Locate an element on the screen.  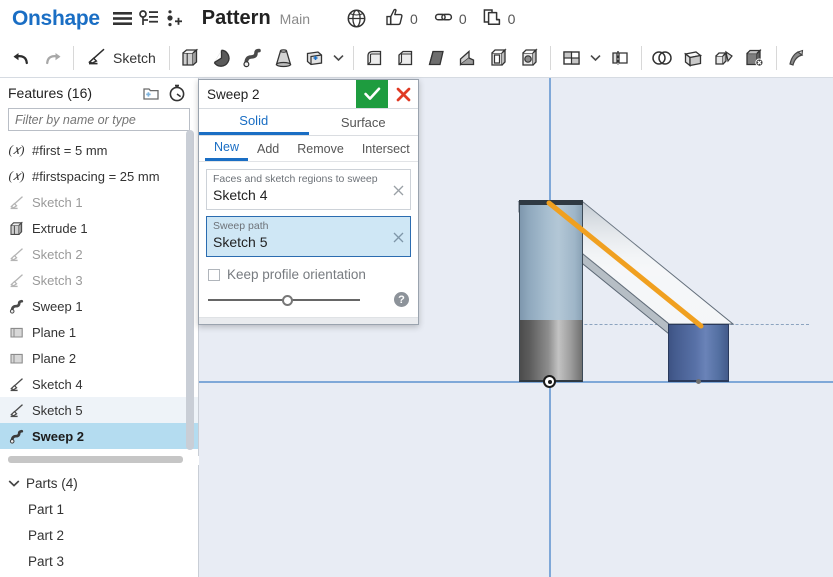
origin-marker-icon is located at coordinates (549, 381).